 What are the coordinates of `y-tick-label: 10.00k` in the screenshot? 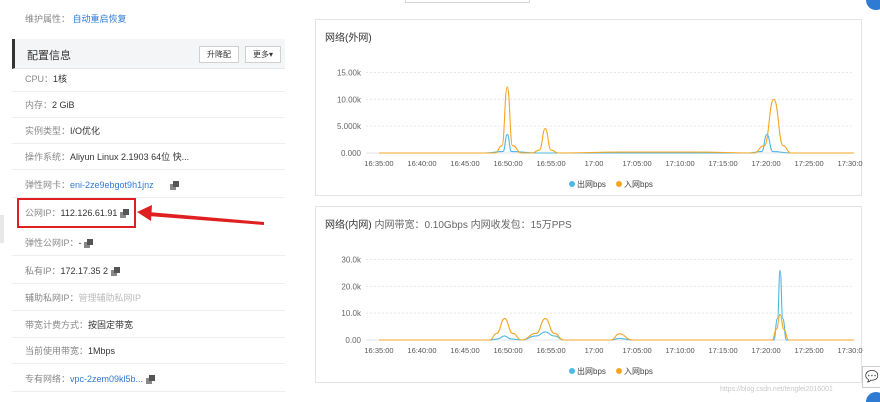 It's located at (349, 99).